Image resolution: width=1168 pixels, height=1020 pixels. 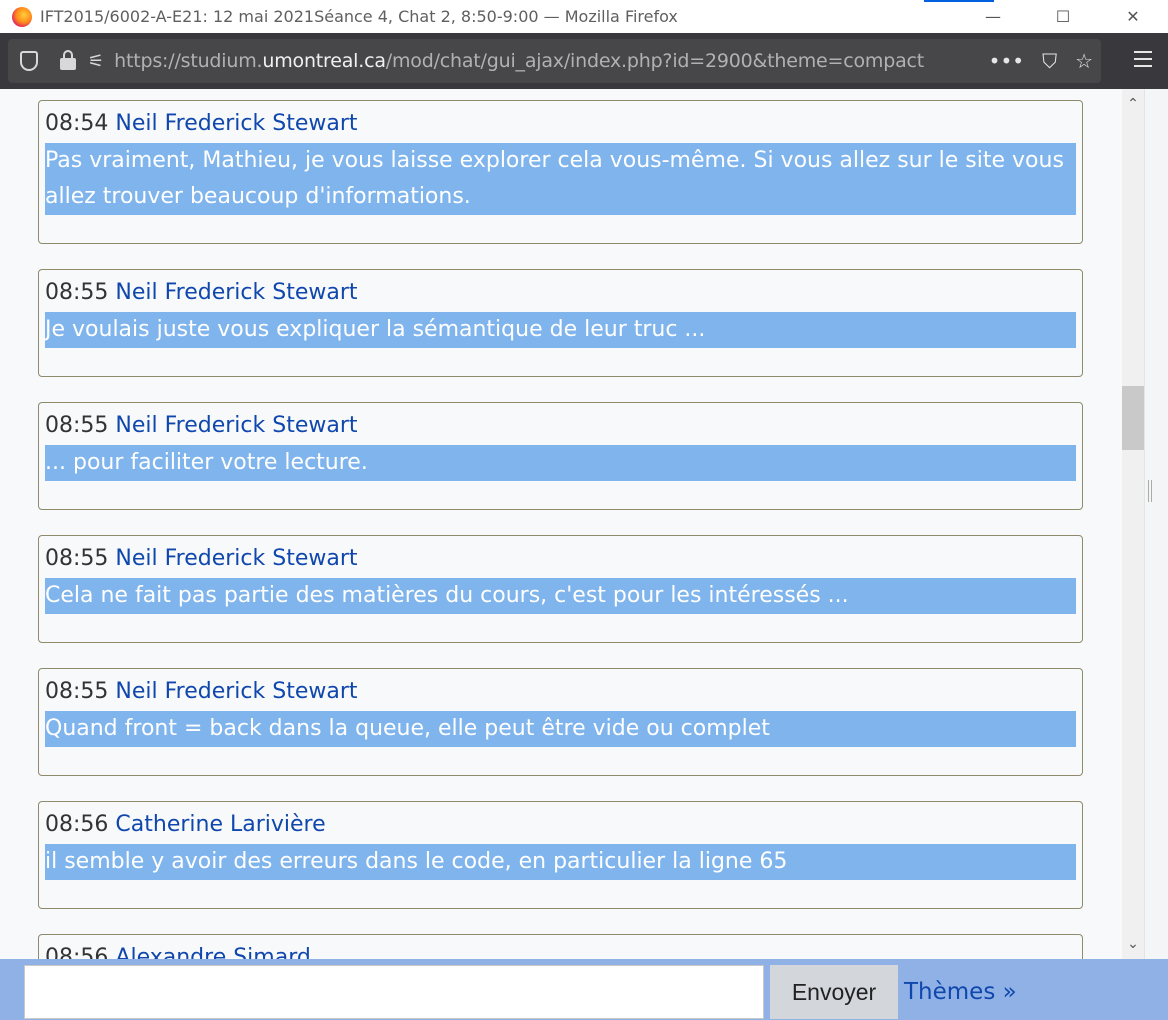 I want to click on message-time: 08:54, so click(x=77, y=123).